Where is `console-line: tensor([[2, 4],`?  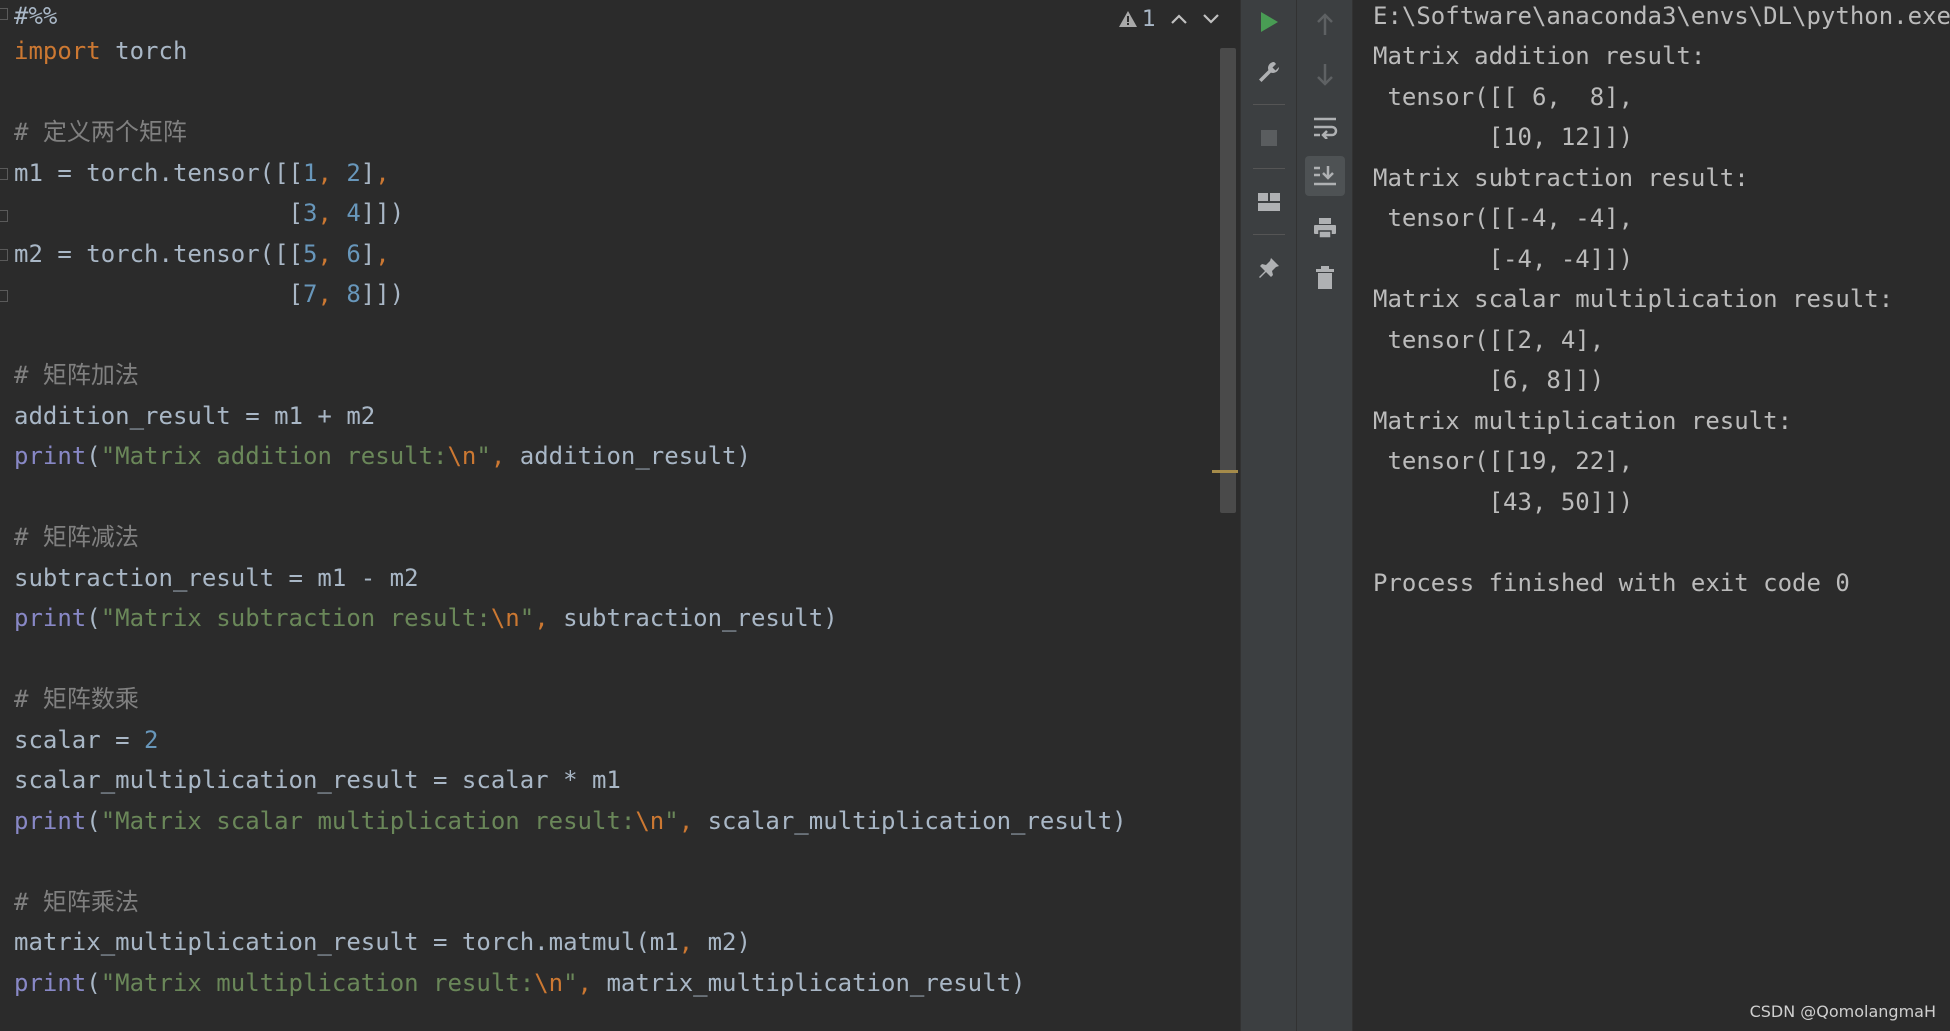
console-line: tensor([[2, 4], is located at coordinates (1489, 340).